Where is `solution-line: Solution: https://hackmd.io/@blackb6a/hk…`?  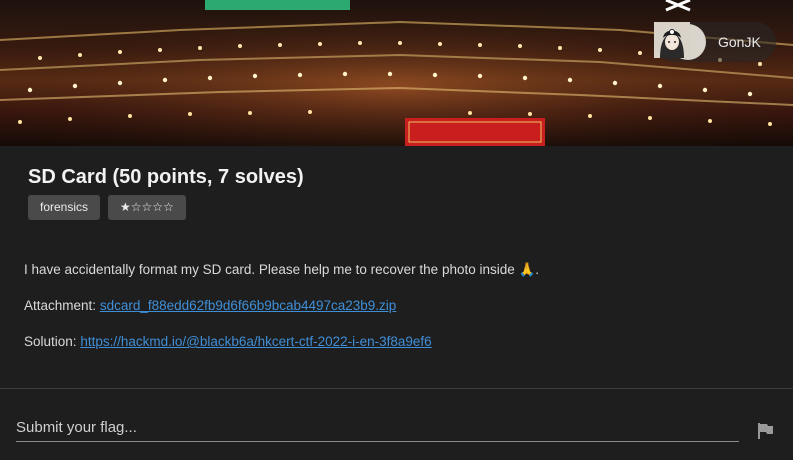
solution-line: Solution: https://hackmd.io/@blackb6a/hk… is located at coordinates (228, 341).